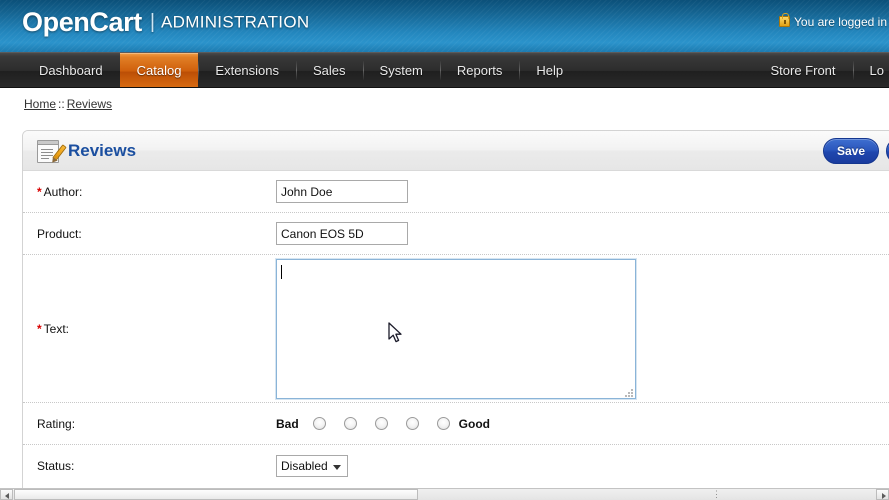 Image resolution: width=889 pixels, height=500 pixels. I want to click on save-button: Save, so click(850, 151).